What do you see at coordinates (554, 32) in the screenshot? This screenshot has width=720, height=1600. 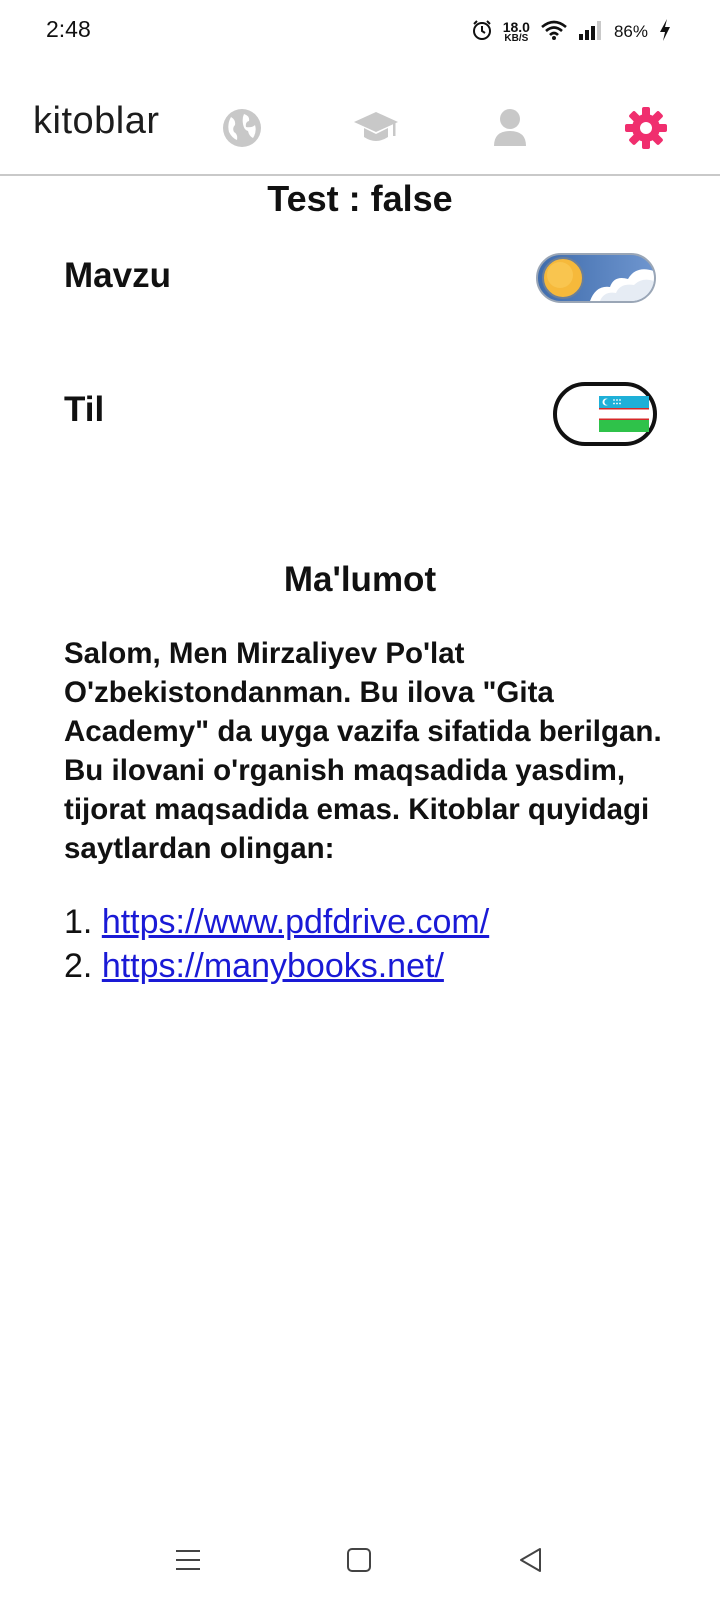 I see `wifi-icon` at bounding box center [554, 32].